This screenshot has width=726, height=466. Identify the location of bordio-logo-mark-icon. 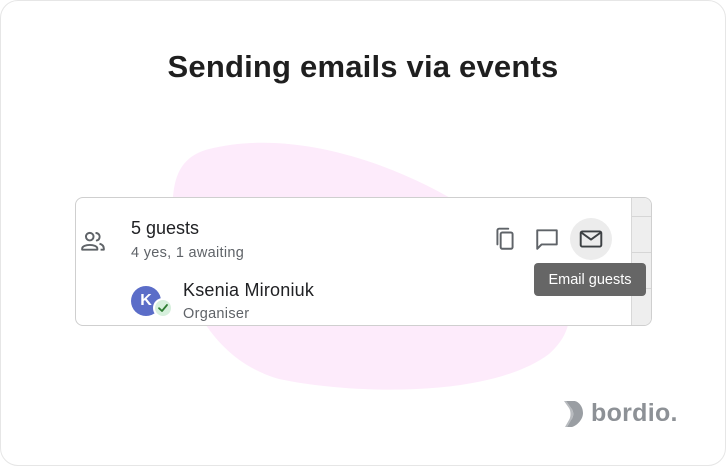
(573, 413).